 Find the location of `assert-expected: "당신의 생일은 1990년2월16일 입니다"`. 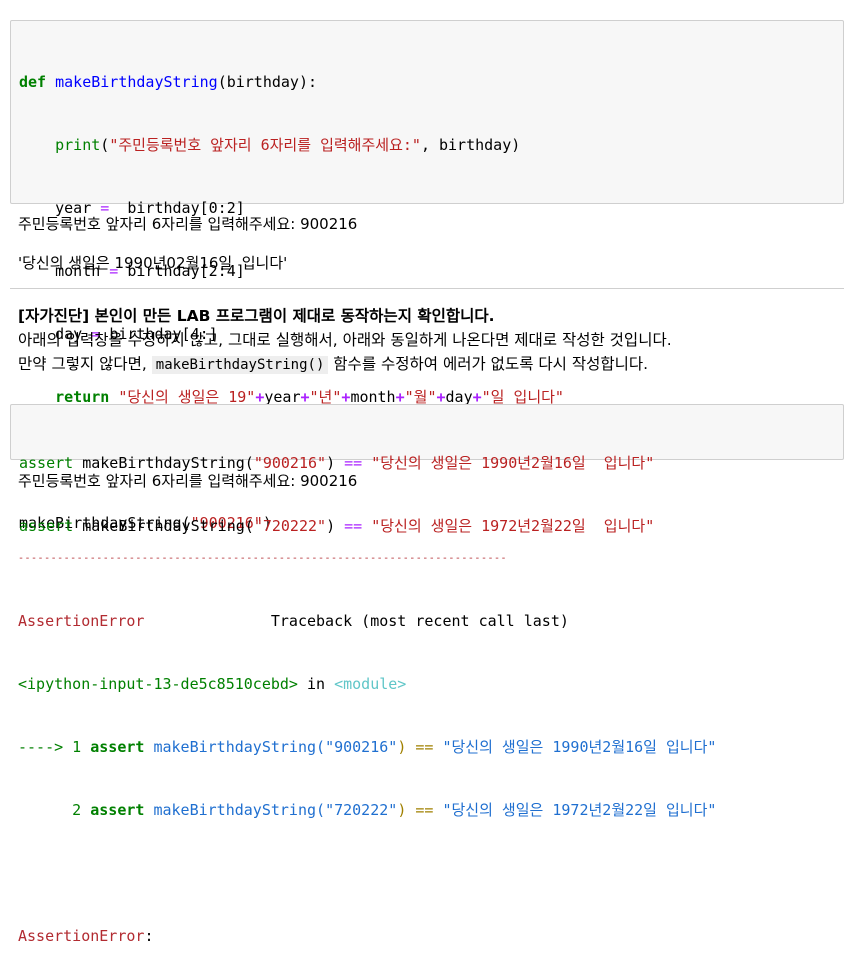

assert-expected: "당신의 생일은 1990년2월16일 입니다" is located at coordinates (508, 463).